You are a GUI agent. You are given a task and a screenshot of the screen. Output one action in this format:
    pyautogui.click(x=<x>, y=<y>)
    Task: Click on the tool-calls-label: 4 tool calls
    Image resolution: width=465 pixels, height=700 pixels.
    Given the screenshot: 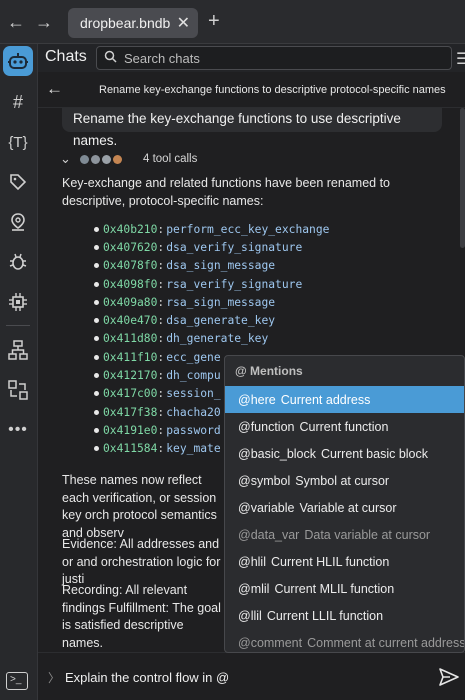 What is the action you would take?
    pyautogui.click(x=170, y=159)
    